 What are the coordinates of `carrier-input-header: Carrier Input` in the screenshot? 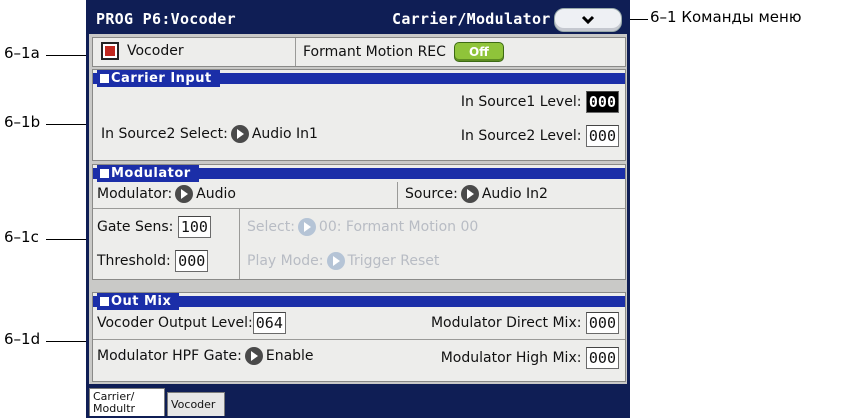 It's located at (359, 78).